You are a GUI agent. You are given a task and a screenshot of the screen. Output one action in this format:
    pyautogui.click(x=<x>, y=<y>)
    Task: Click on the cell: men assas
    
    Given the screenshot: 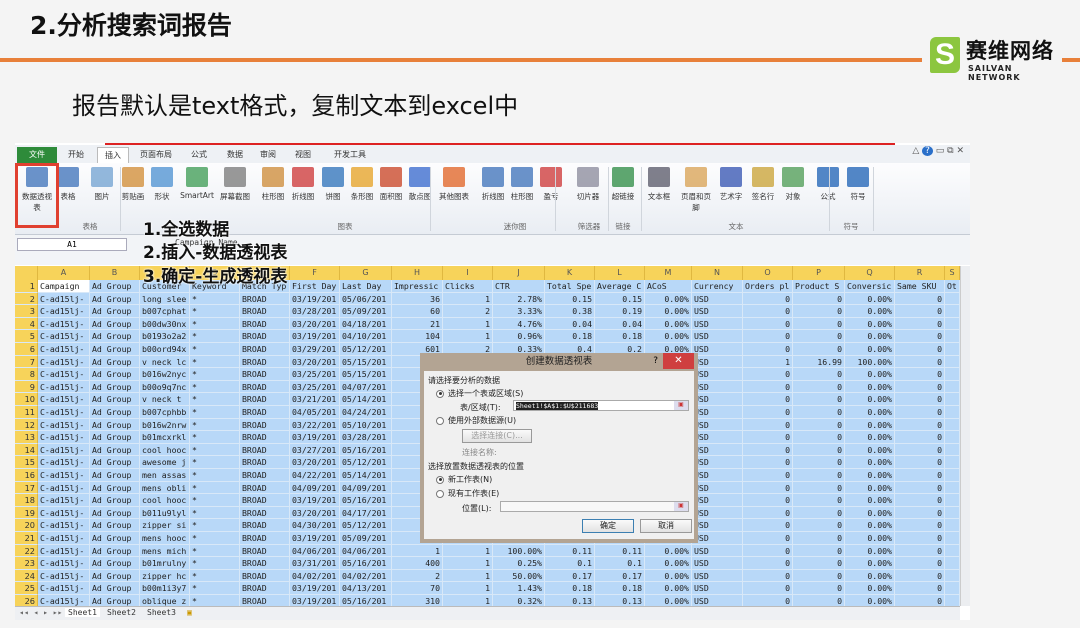 What is the action you would take?
    pyautogui.click(x=165, y=475)
    